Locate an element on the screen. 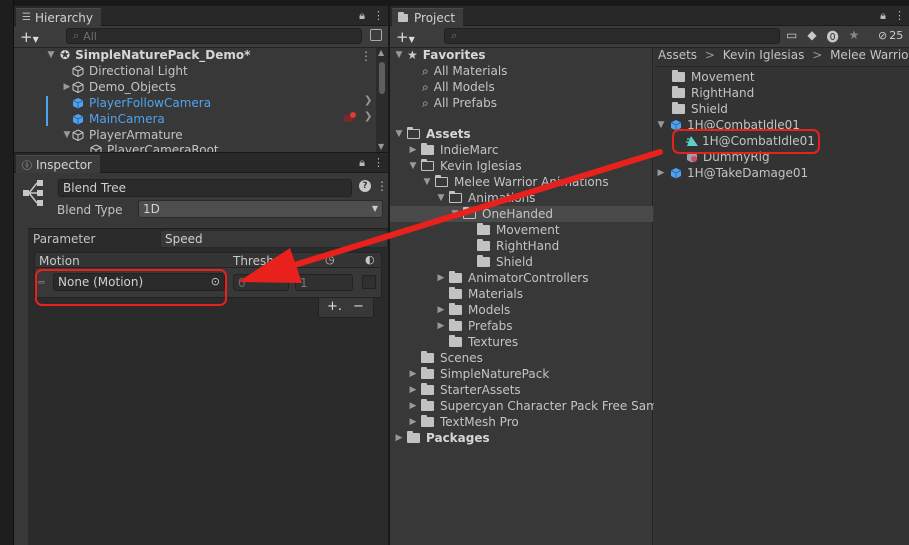 This screenshot has height=545, width=909. tab-project: Project is located at coordinates (428, 17).